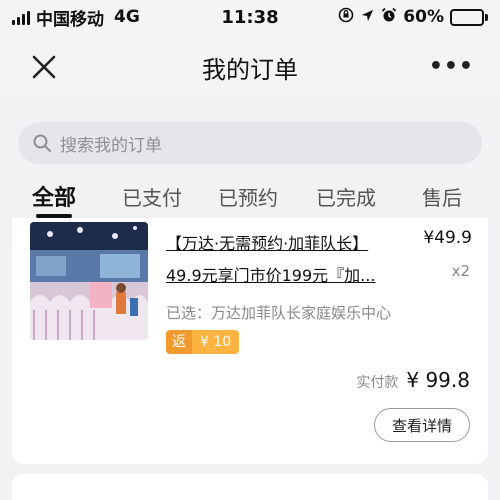  I want to click on order-tabs: 全部 已支付 已预约 已完成 售后, so click(250, 199).